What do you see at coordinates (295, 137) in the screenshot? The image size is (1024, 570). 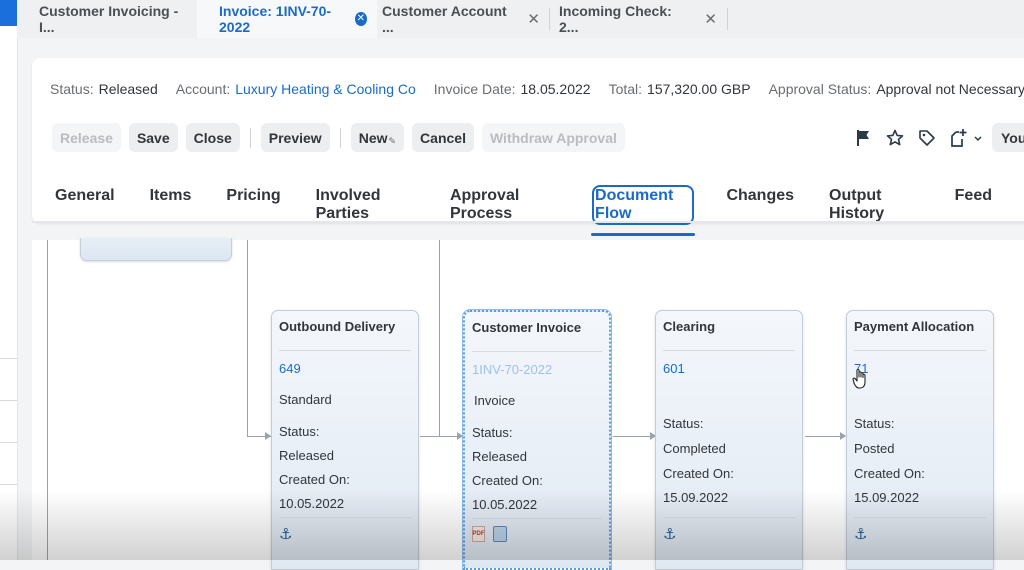 I see `preview-button: Preview` at bounding box center [295, 137].